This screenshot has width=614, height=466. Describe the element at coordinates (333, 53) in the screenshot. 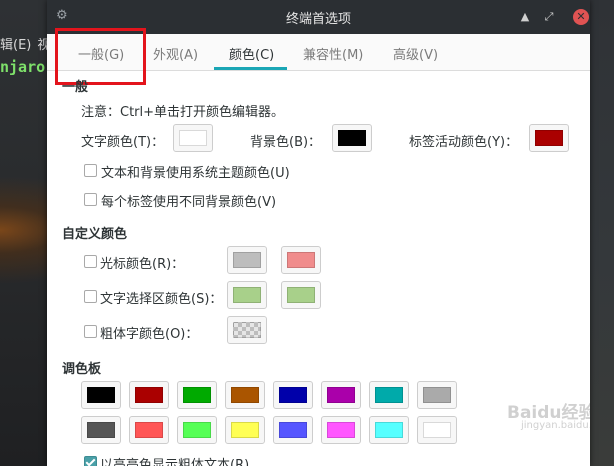

I see `tab-compatibility: 兼容性(M)` at that location.